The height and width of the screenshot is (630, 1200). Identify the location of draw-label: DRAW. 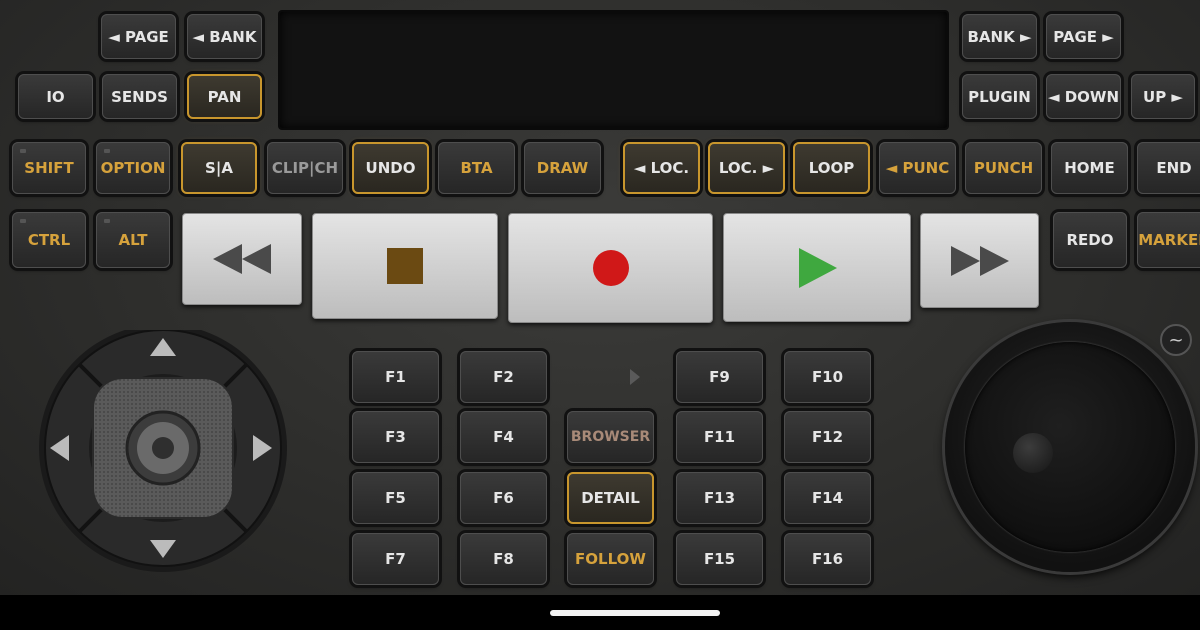
(562, 168).